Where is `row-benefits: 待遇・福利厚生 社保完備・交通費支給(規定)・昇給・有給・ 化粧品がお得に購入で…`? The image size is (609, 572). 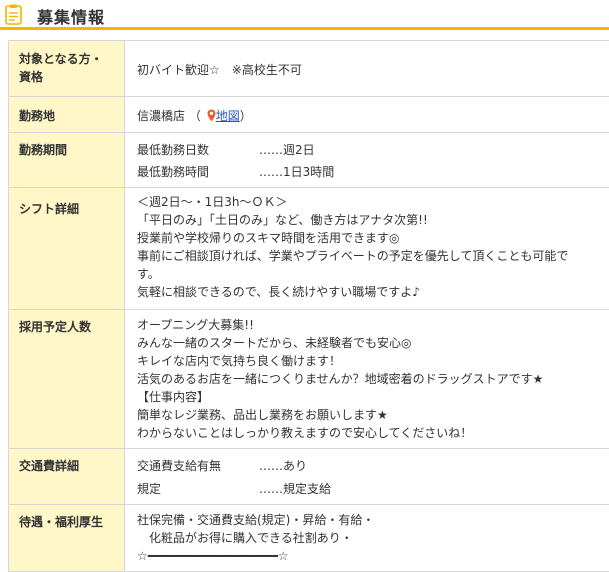
row-benefits: 待遇・福利厚生 社保完備・交通費支給(規定)・昇給・有給・ 化粧品がお得に購入で… is located at coordinates (308, 538).